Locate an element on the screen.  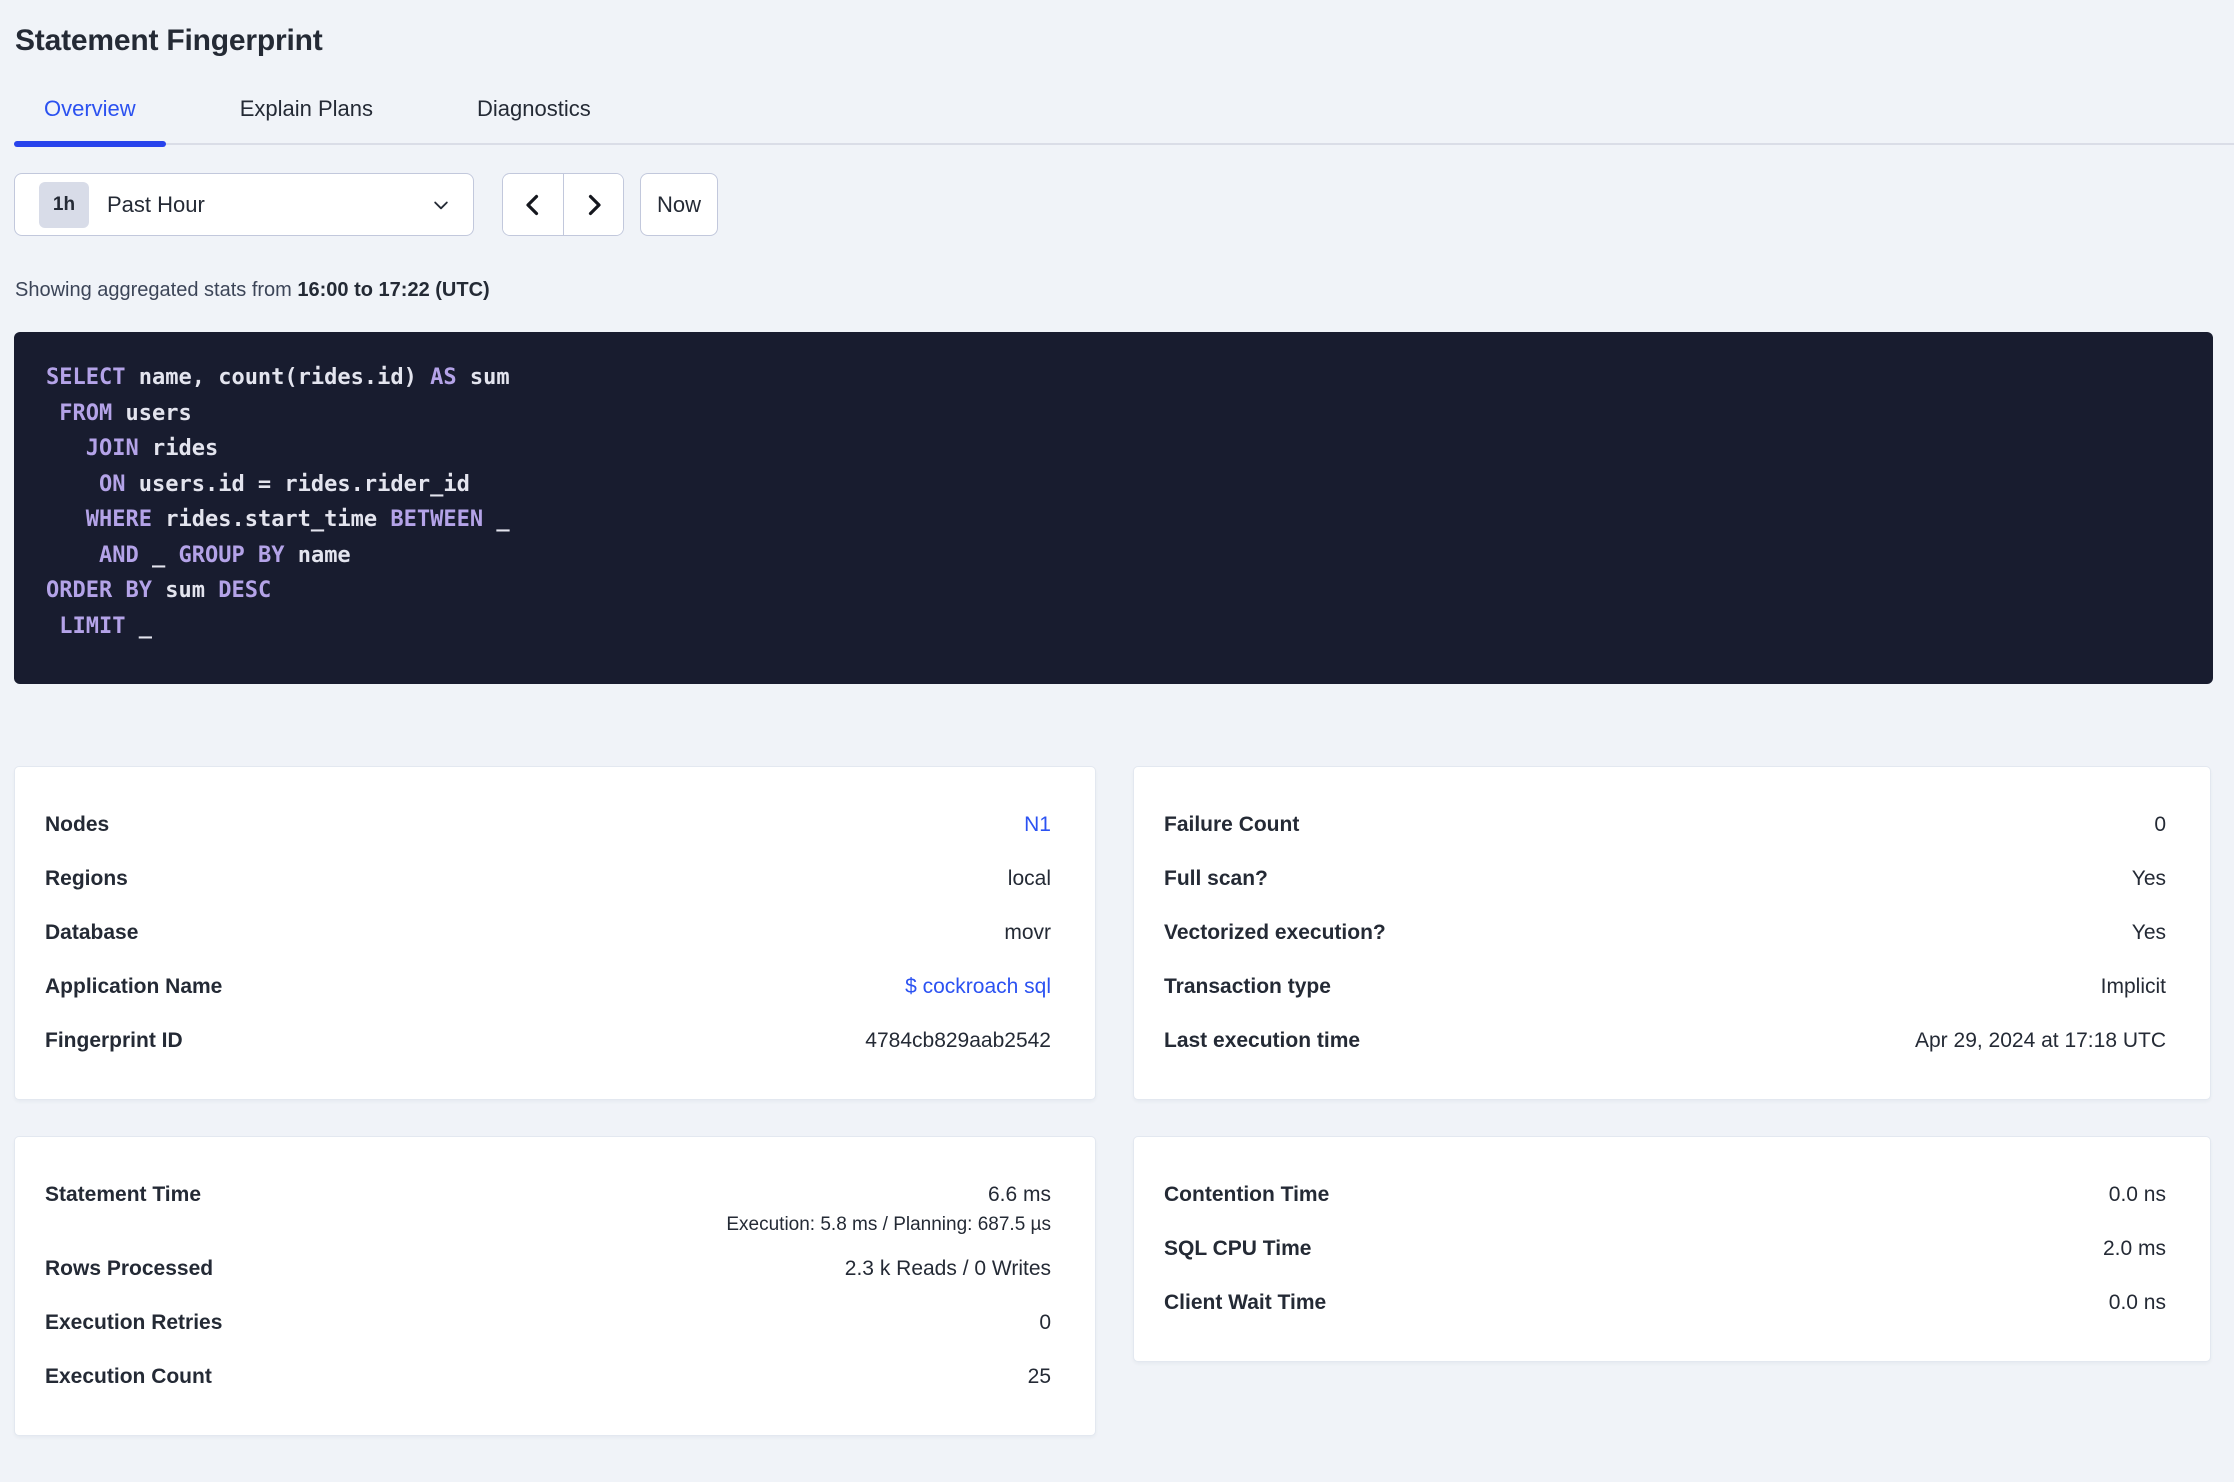
info-label: Client Wait Time is located at coordinates (1245, 1302).